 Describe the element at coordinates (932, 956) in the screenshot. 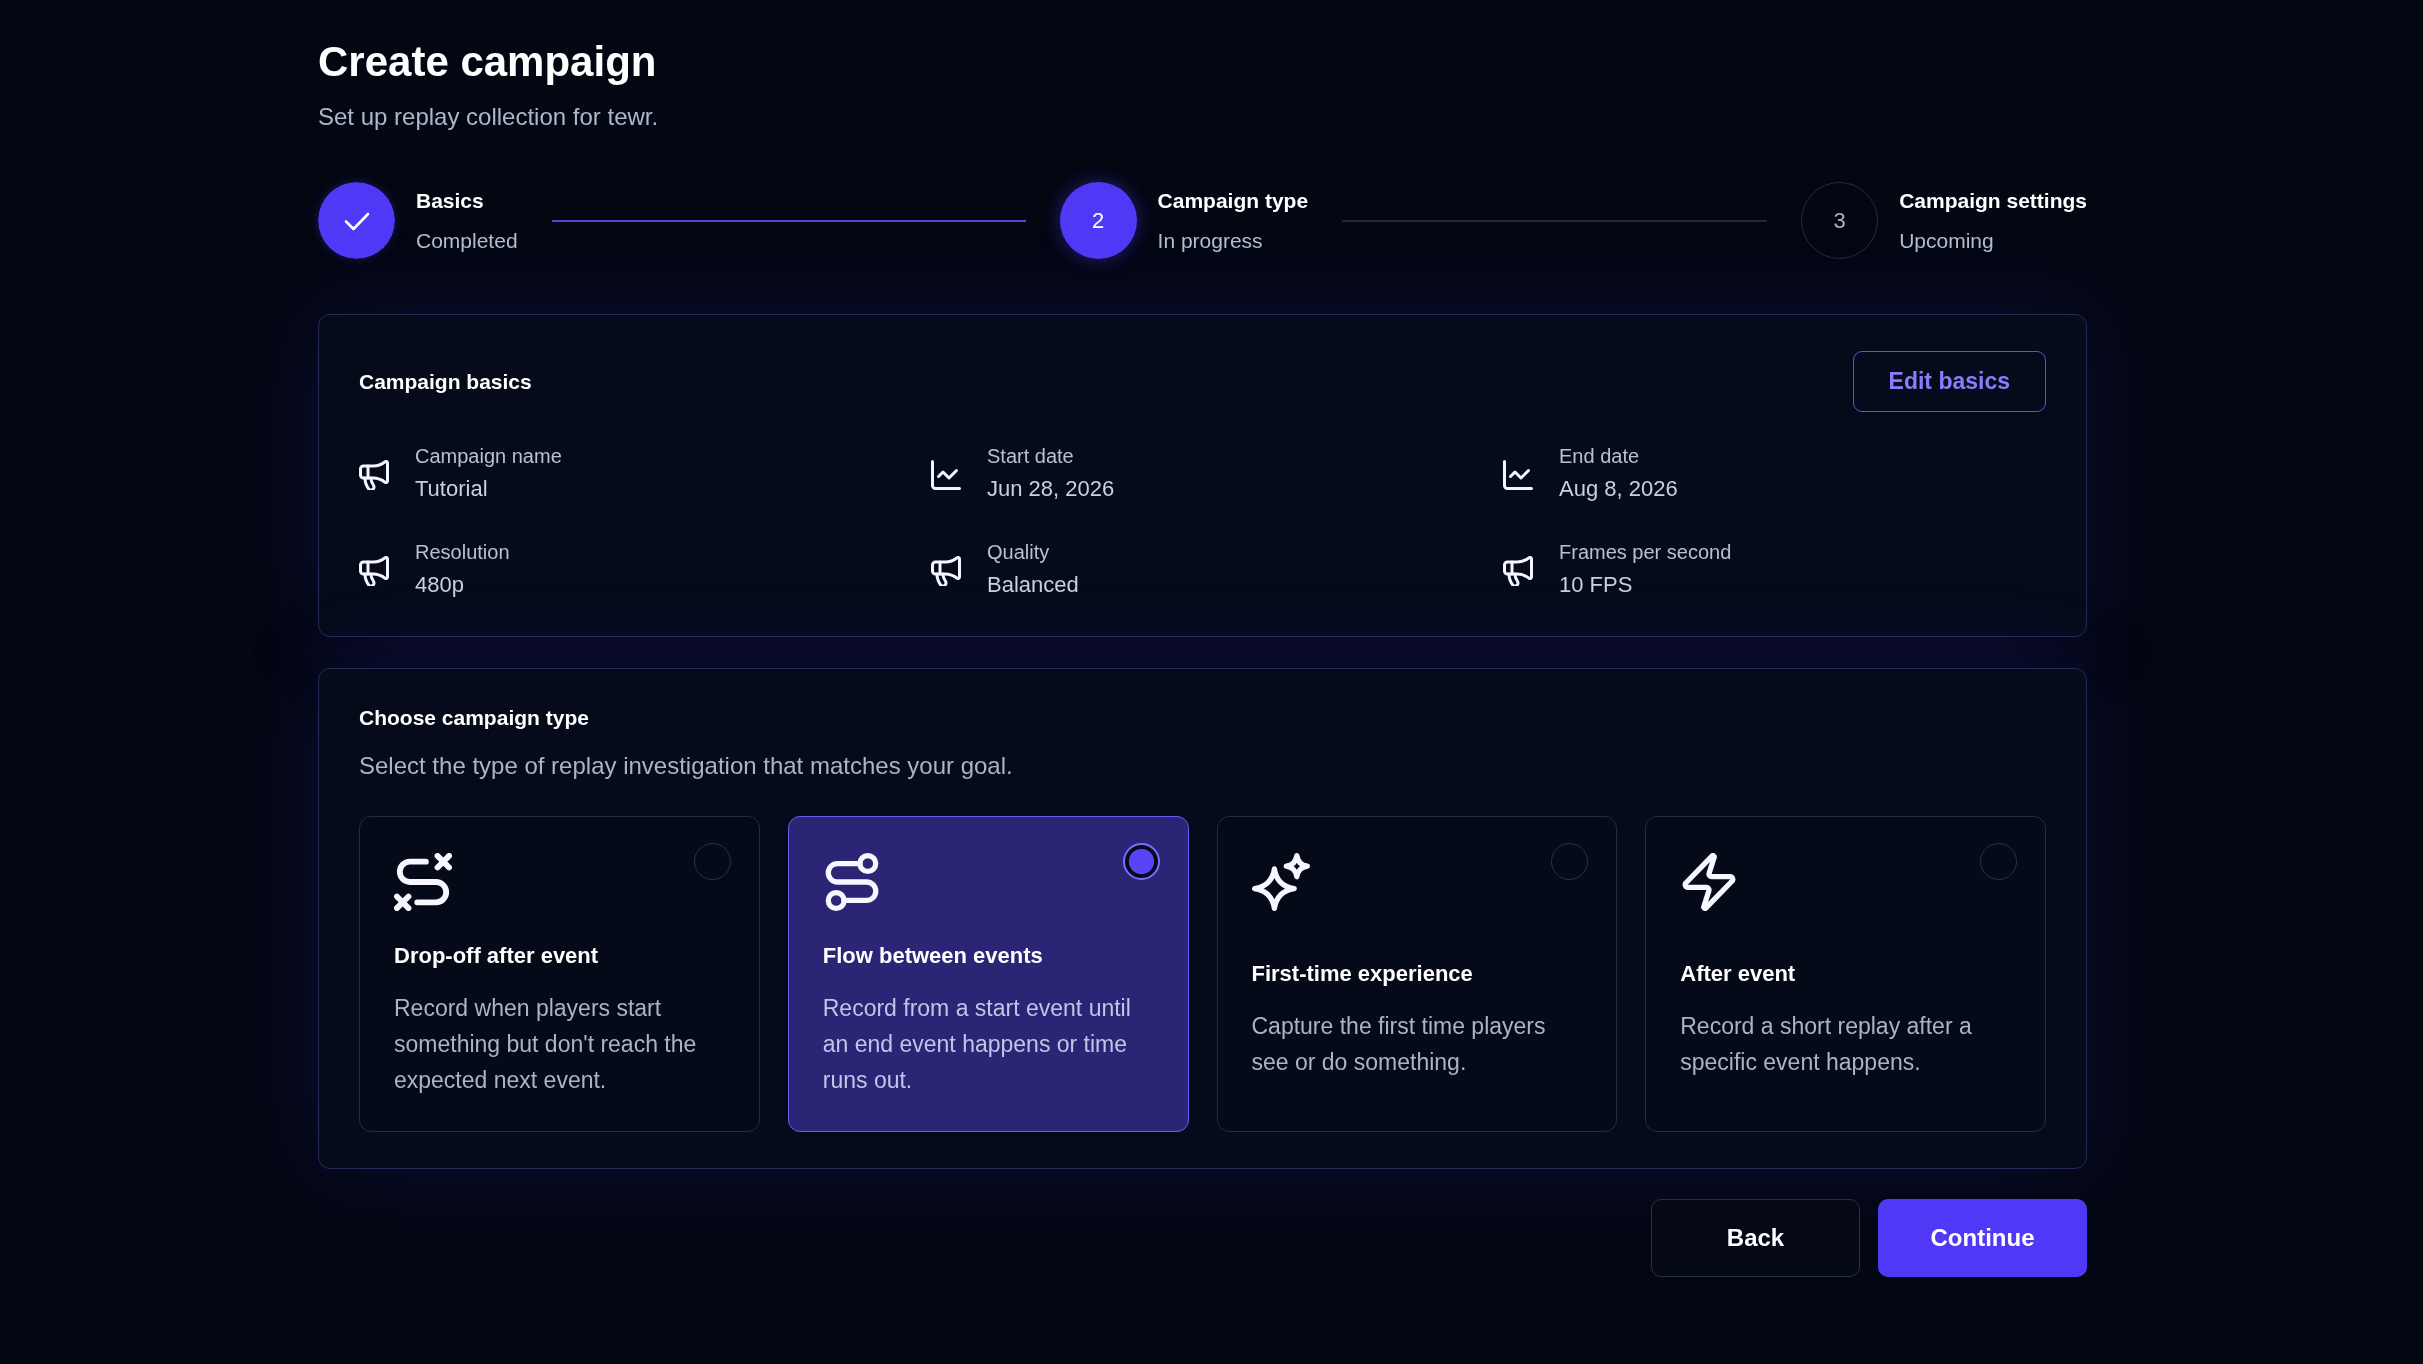

I see `option-title: Flow between events` at that location.